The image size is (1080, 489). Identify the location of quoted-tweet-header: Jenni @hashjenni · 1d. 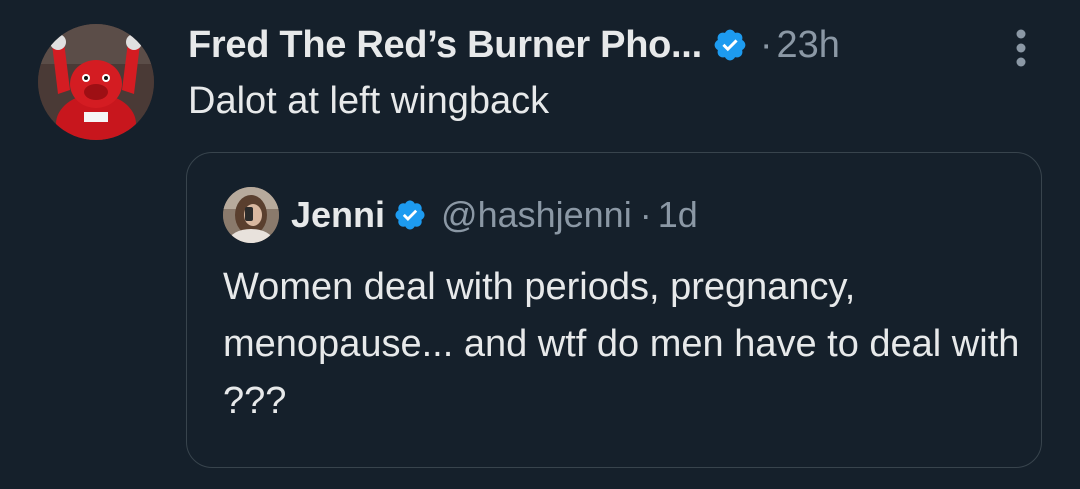
(494, 215).